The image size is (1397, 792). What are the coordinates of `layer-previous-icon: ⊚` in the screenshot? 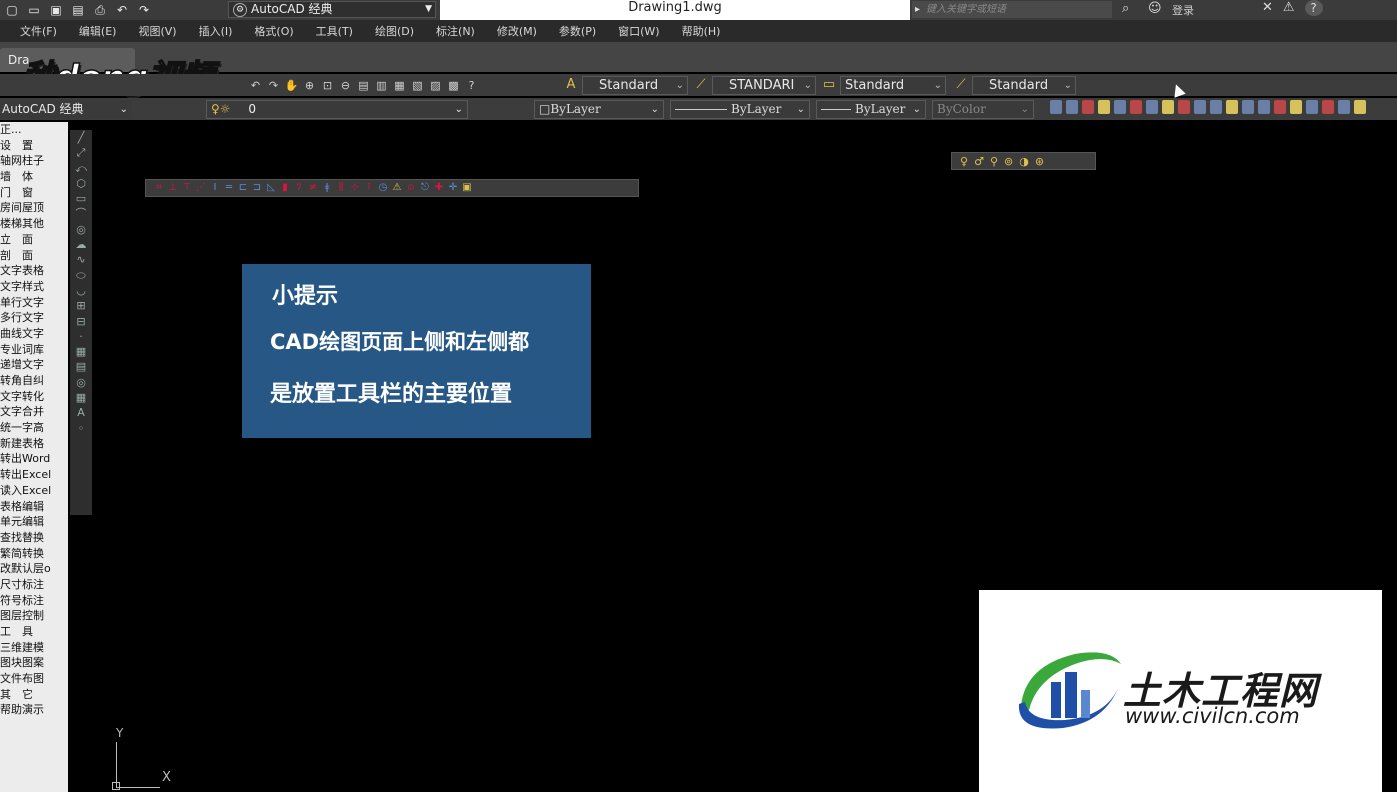 It's located at (1008, 161).